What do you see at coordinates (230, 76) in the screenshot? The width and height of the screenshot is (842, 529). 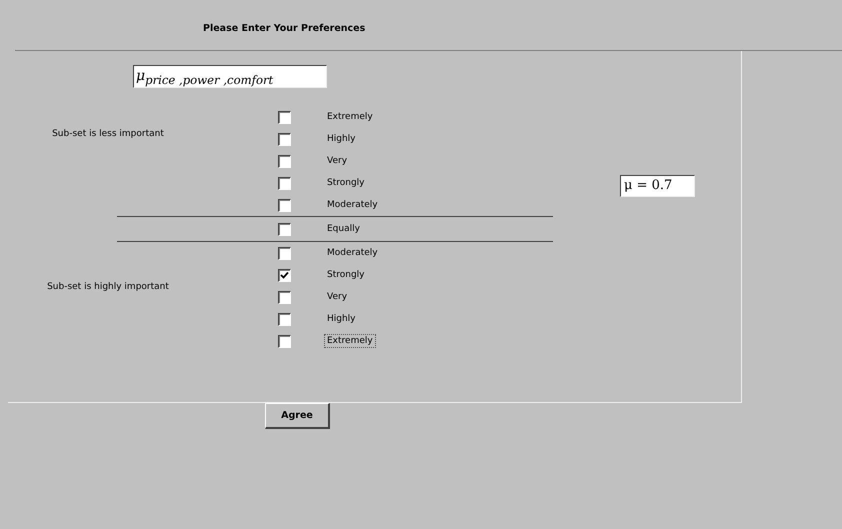 I see `formula-field: μ$_{price ,power ,comfort}$` at bounding box center [230, 76].